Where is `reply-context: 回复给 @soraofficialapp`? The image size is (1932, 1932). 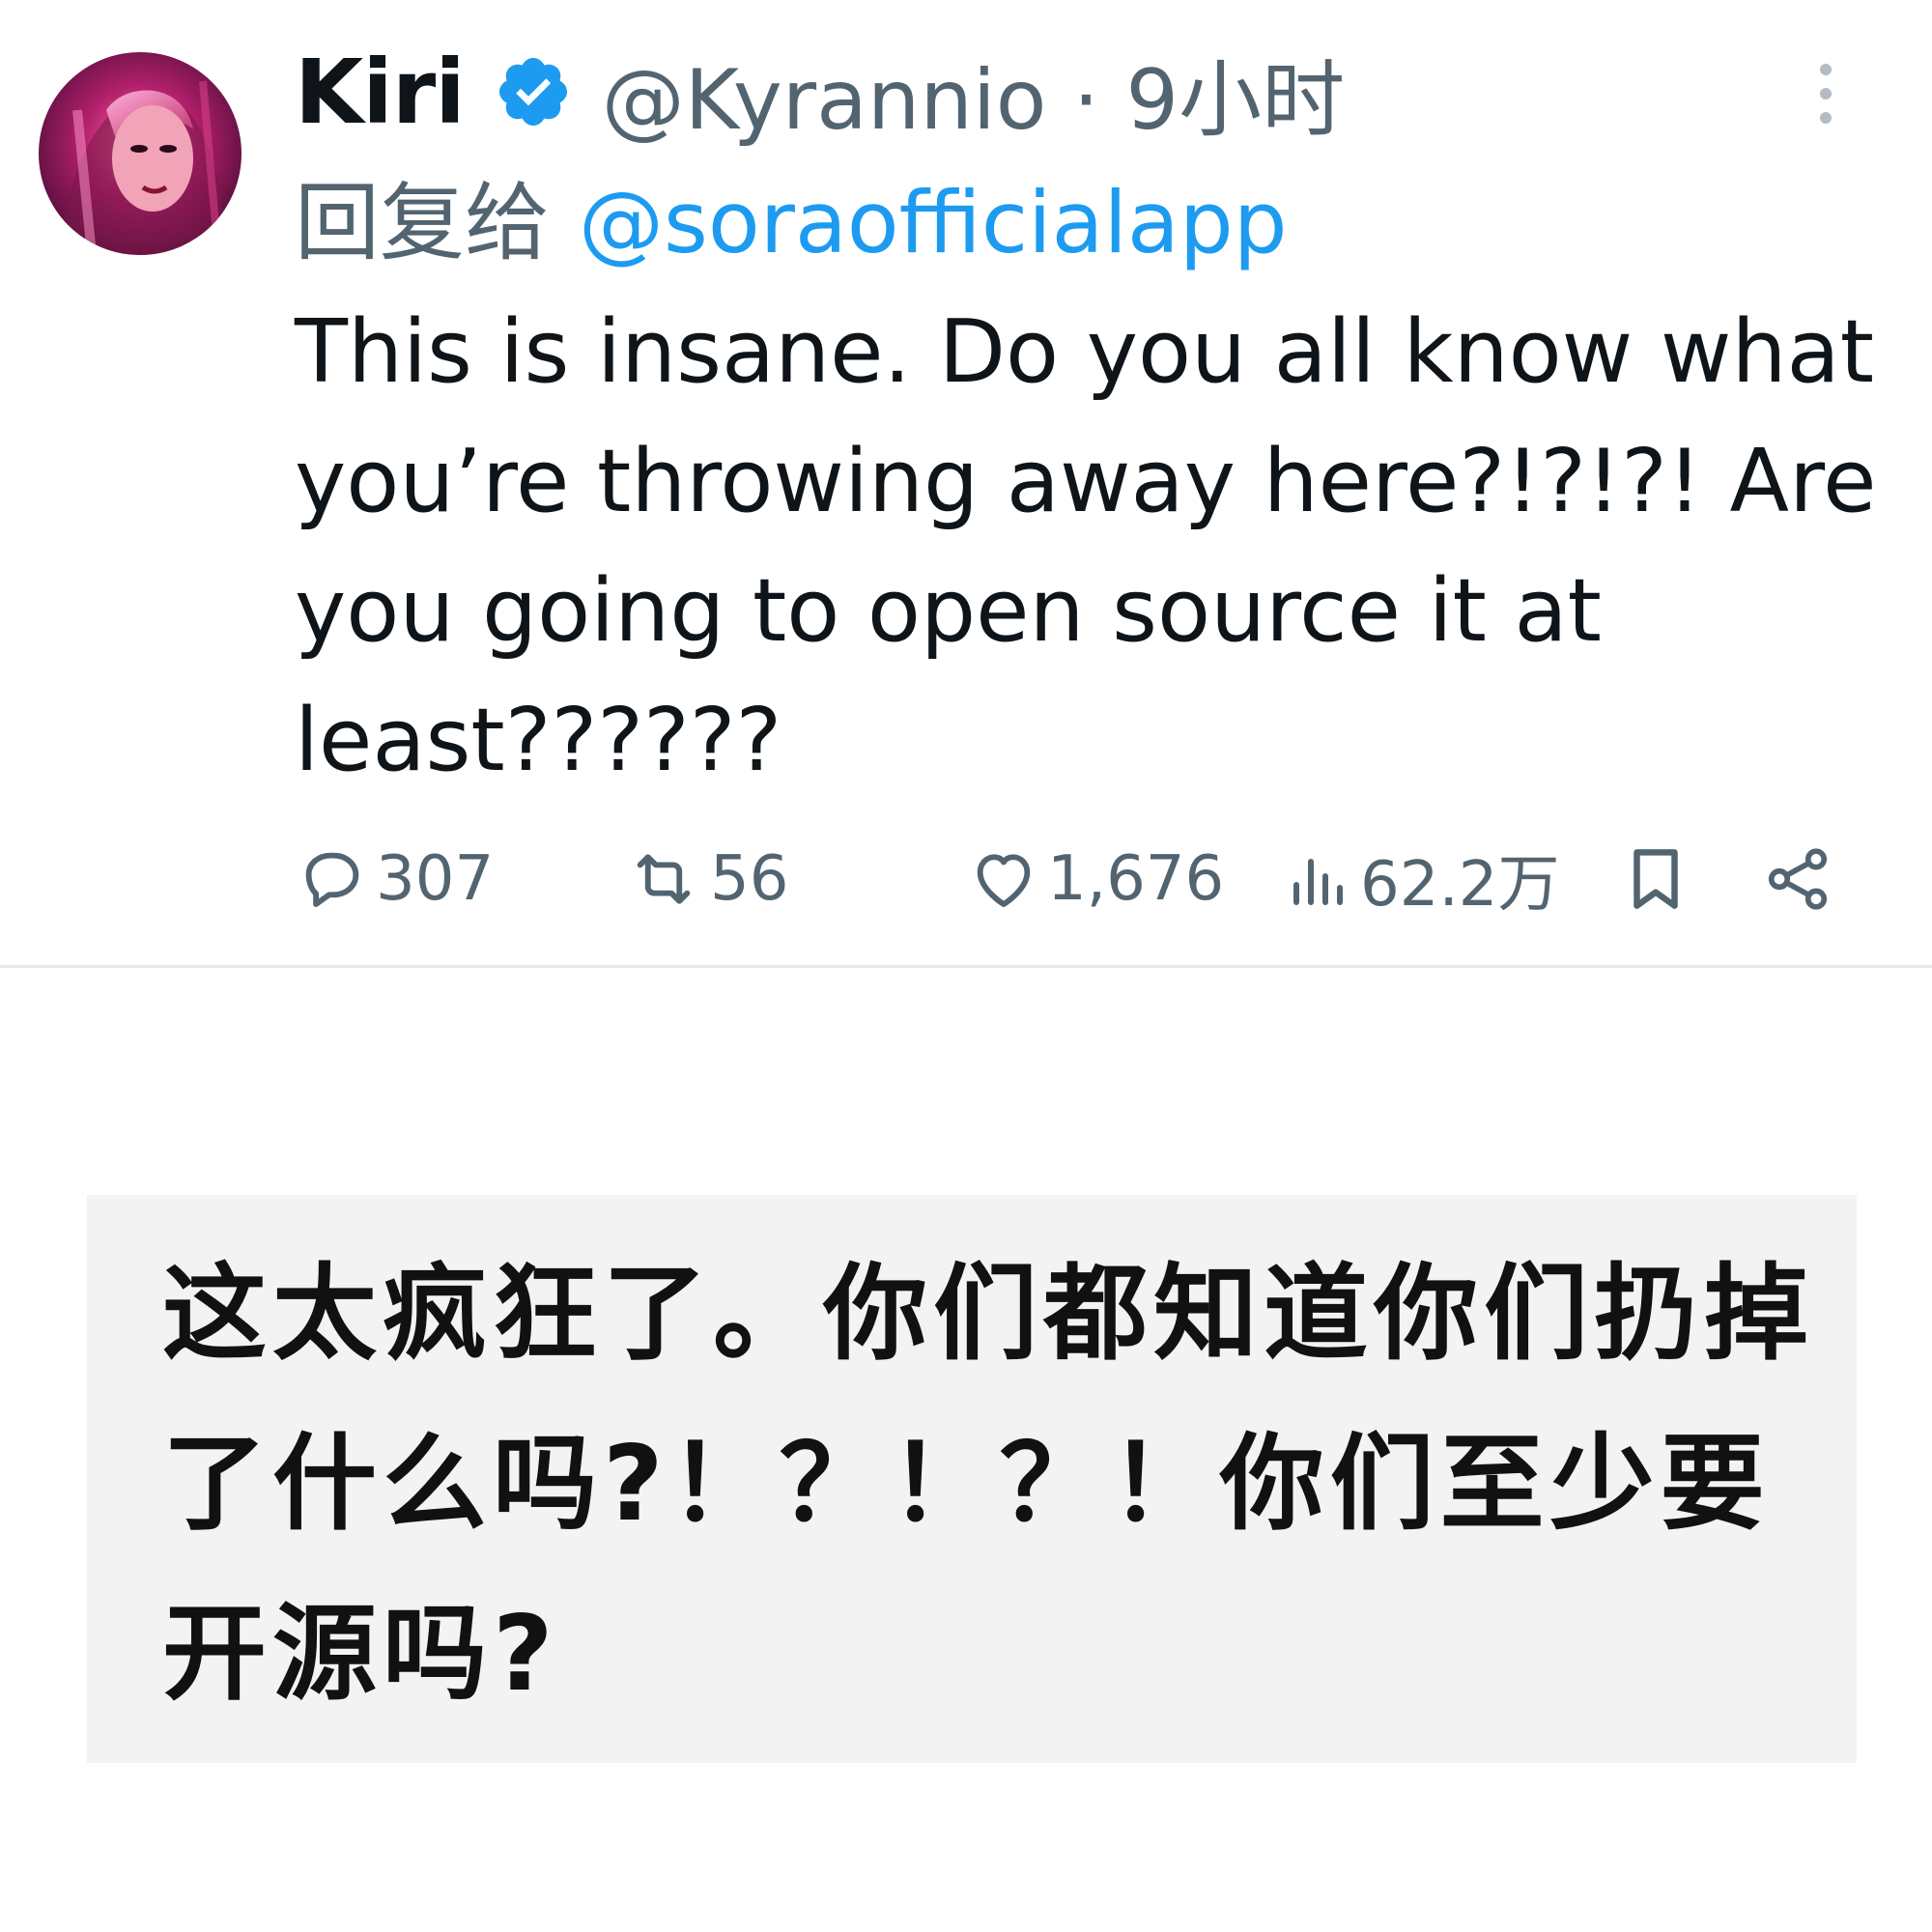
reply-context: 回复给 @soraofficialapp is located at coordinates (791, 216).